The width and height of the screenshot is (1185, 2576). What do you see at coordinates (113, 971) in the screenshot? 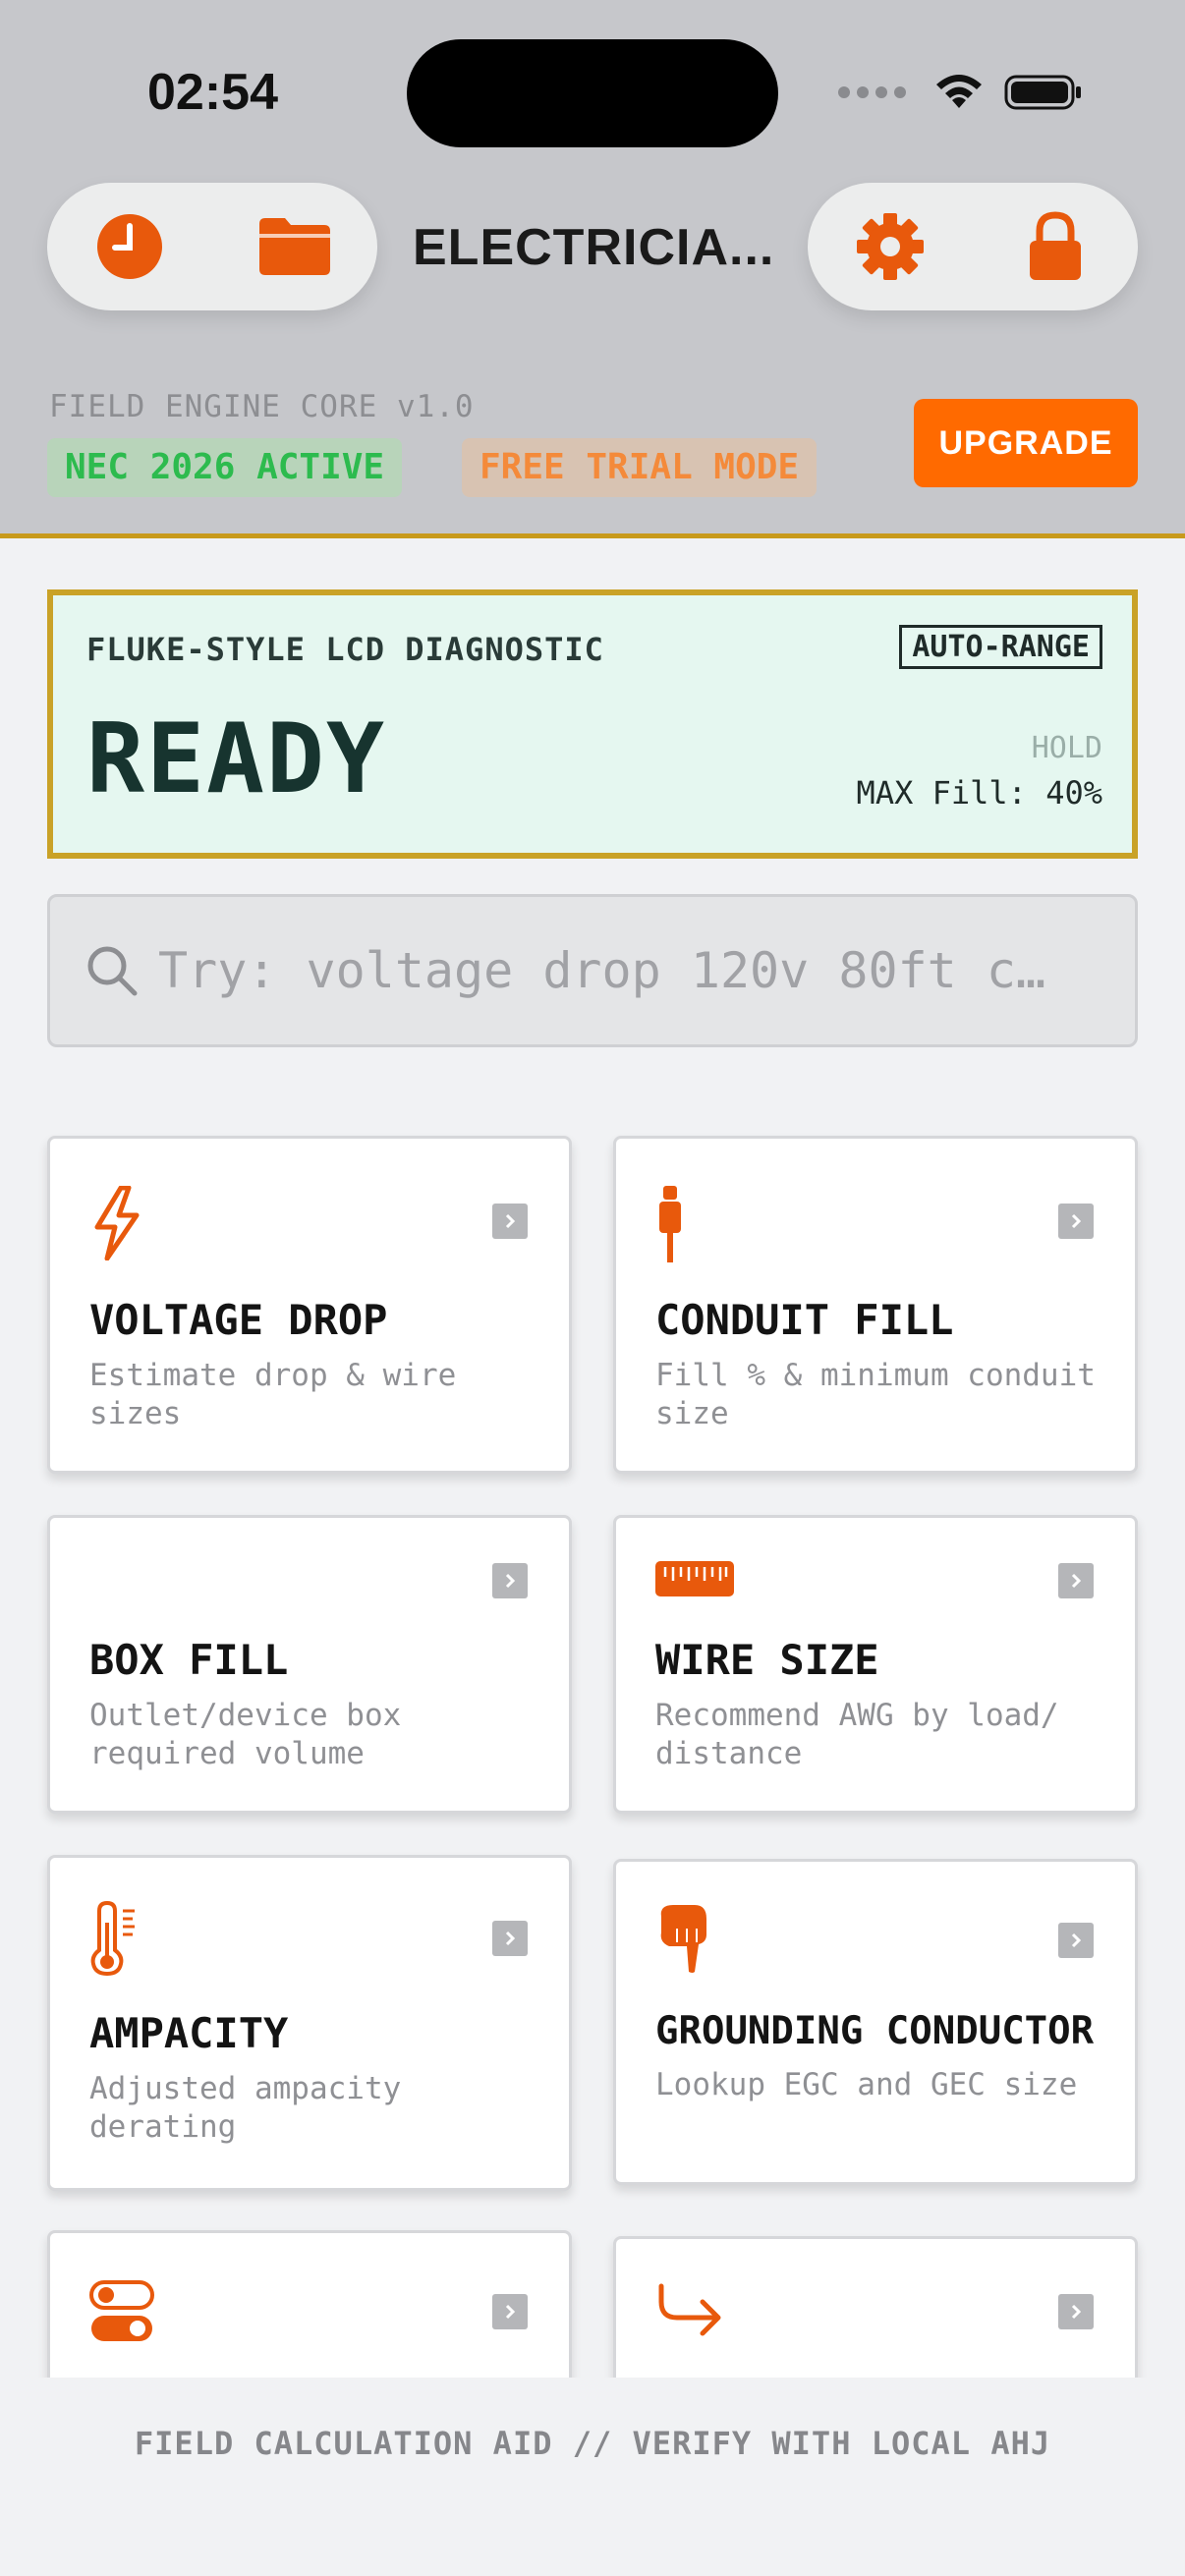
I see `search-icon` at bounding box center [113, 971].